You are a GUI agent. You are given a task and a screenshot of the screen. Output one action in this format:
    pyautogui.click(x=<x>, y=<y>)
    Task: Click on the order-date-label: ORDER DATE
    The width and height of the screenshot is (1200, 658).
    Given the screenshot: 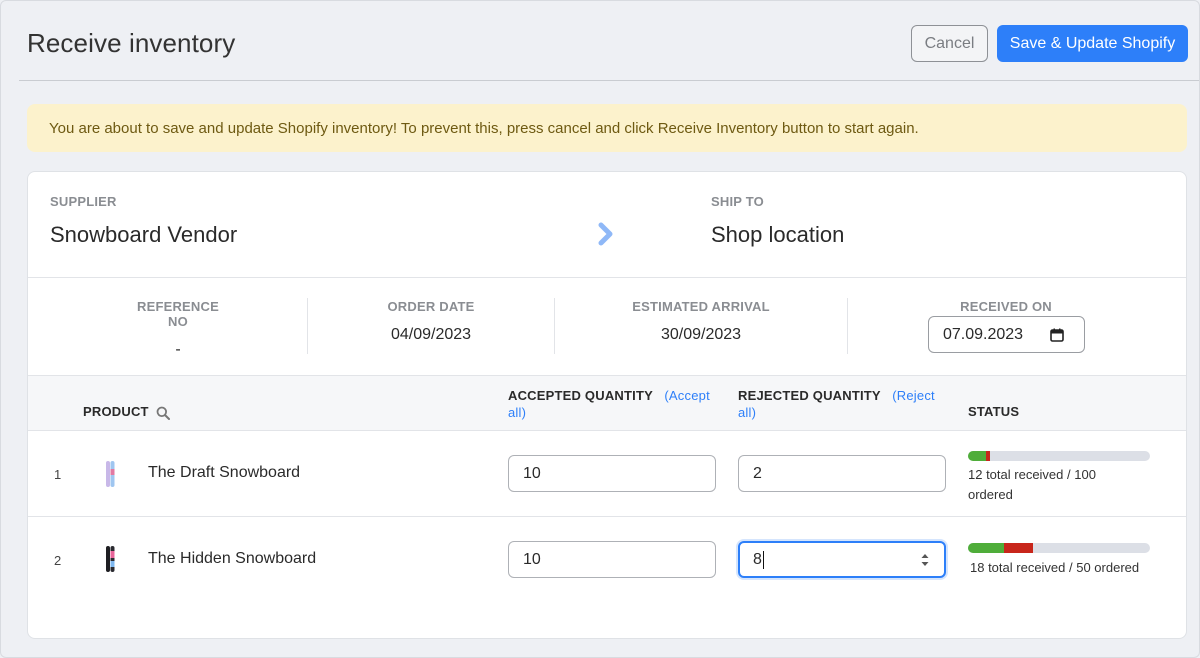 What is the action you would take?
    pyautogui.click(x=431, y=306)
    